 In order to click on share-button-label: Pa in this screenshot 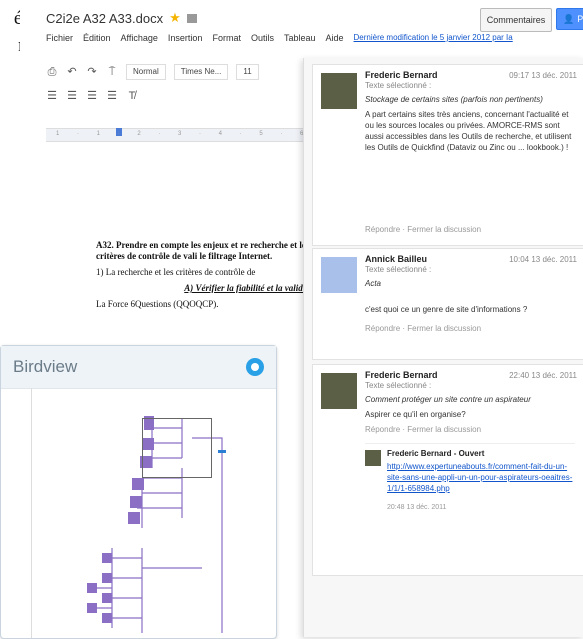, I will do `click(580, 19)`.